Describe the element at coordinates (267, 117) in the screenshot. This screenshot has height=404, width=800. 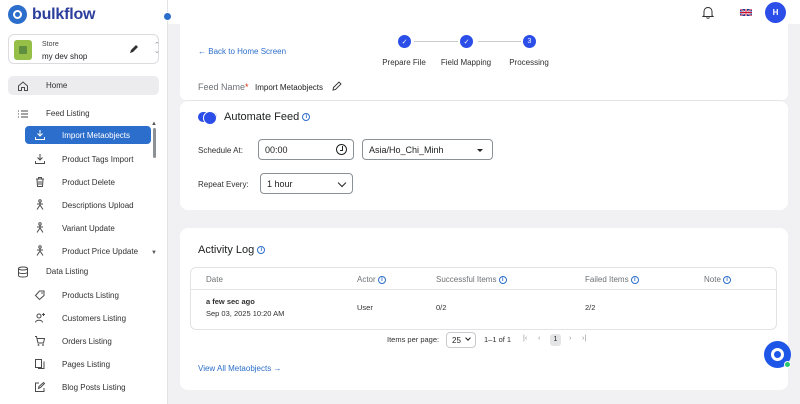
I see `automate-feed-title: Automate Feed i` at that location.